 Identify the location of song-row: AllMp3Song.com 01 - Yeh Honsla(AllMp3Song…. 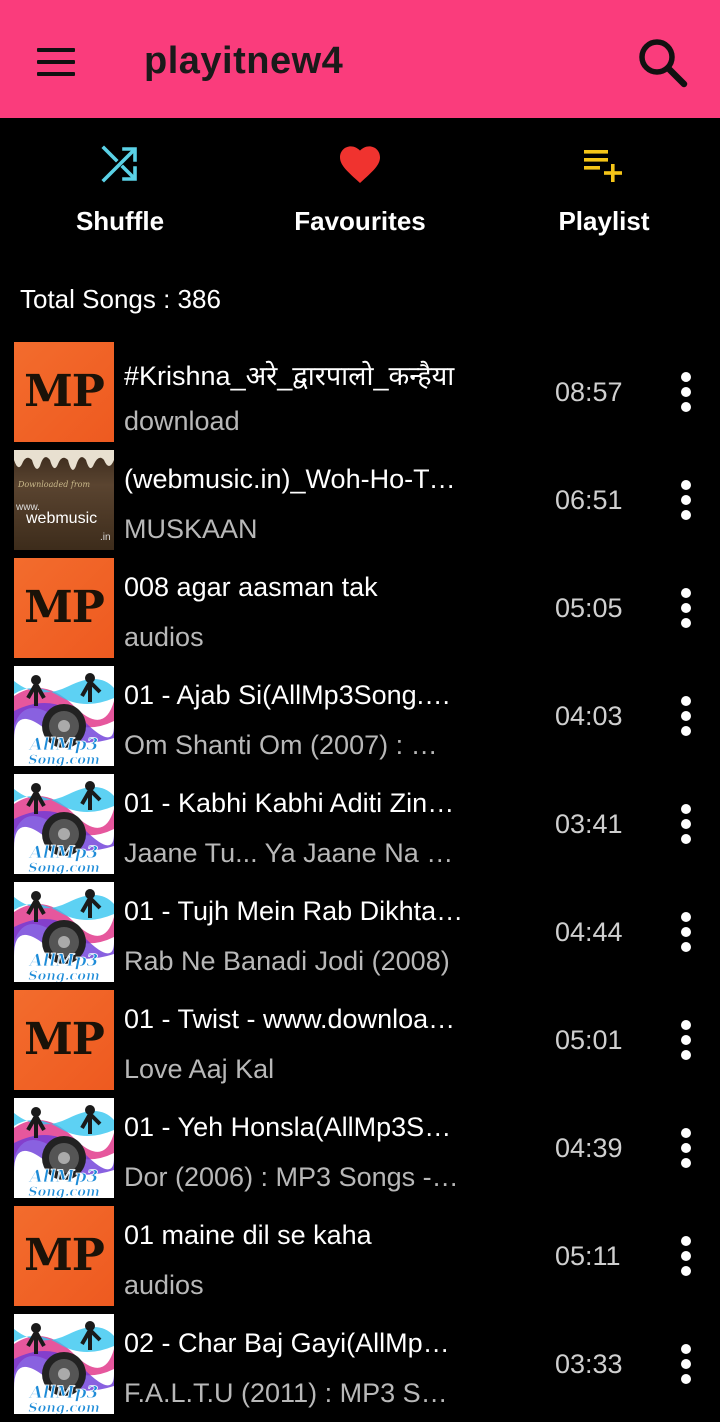
(360, 1152).